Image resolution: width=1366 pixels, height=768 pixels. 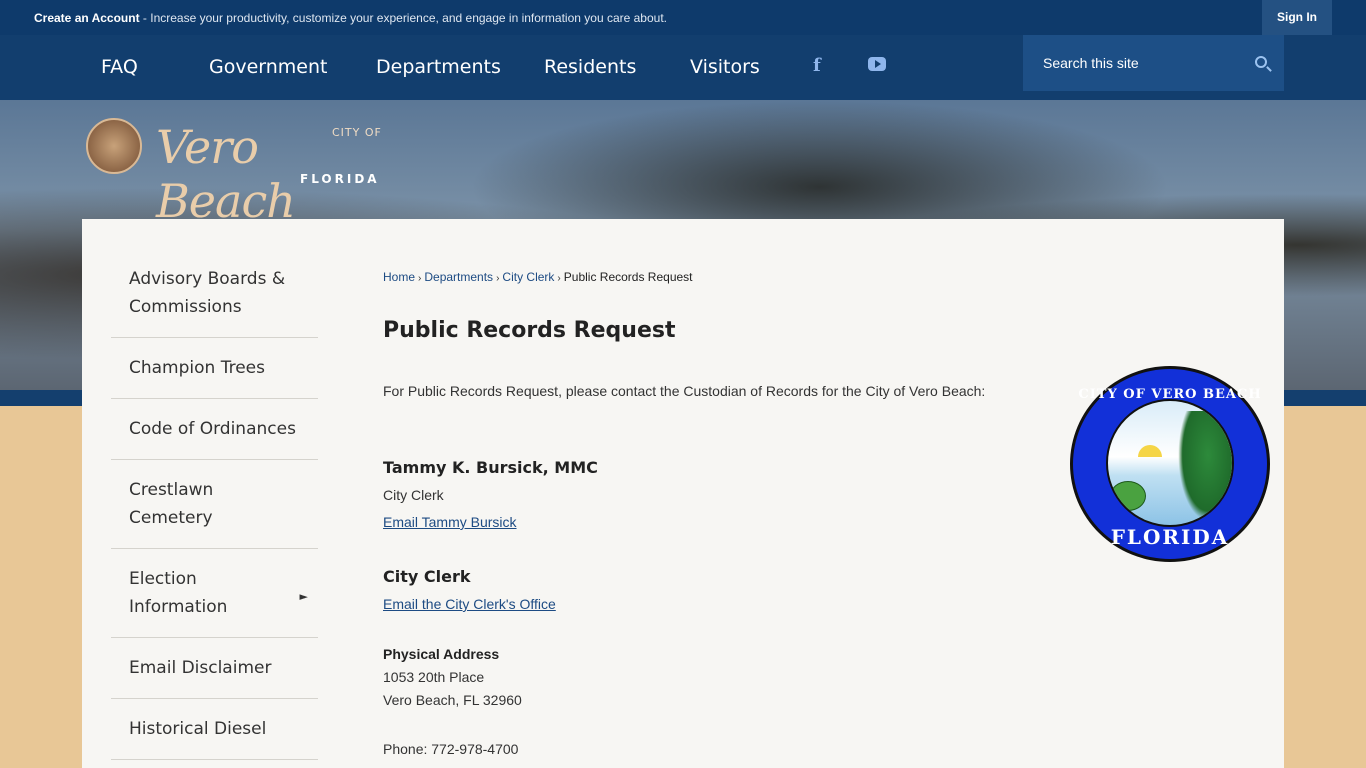 I want to click on sidebar-item-champion-trees: Champion Trees, so click(x=214, y=368).